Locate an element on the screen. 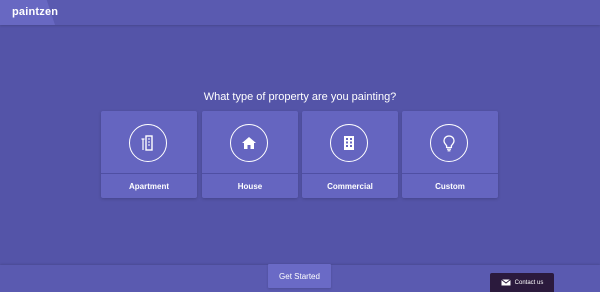 This screenshot has height=292, width=600. house-icon-circle is located at coordinates (249, 143).